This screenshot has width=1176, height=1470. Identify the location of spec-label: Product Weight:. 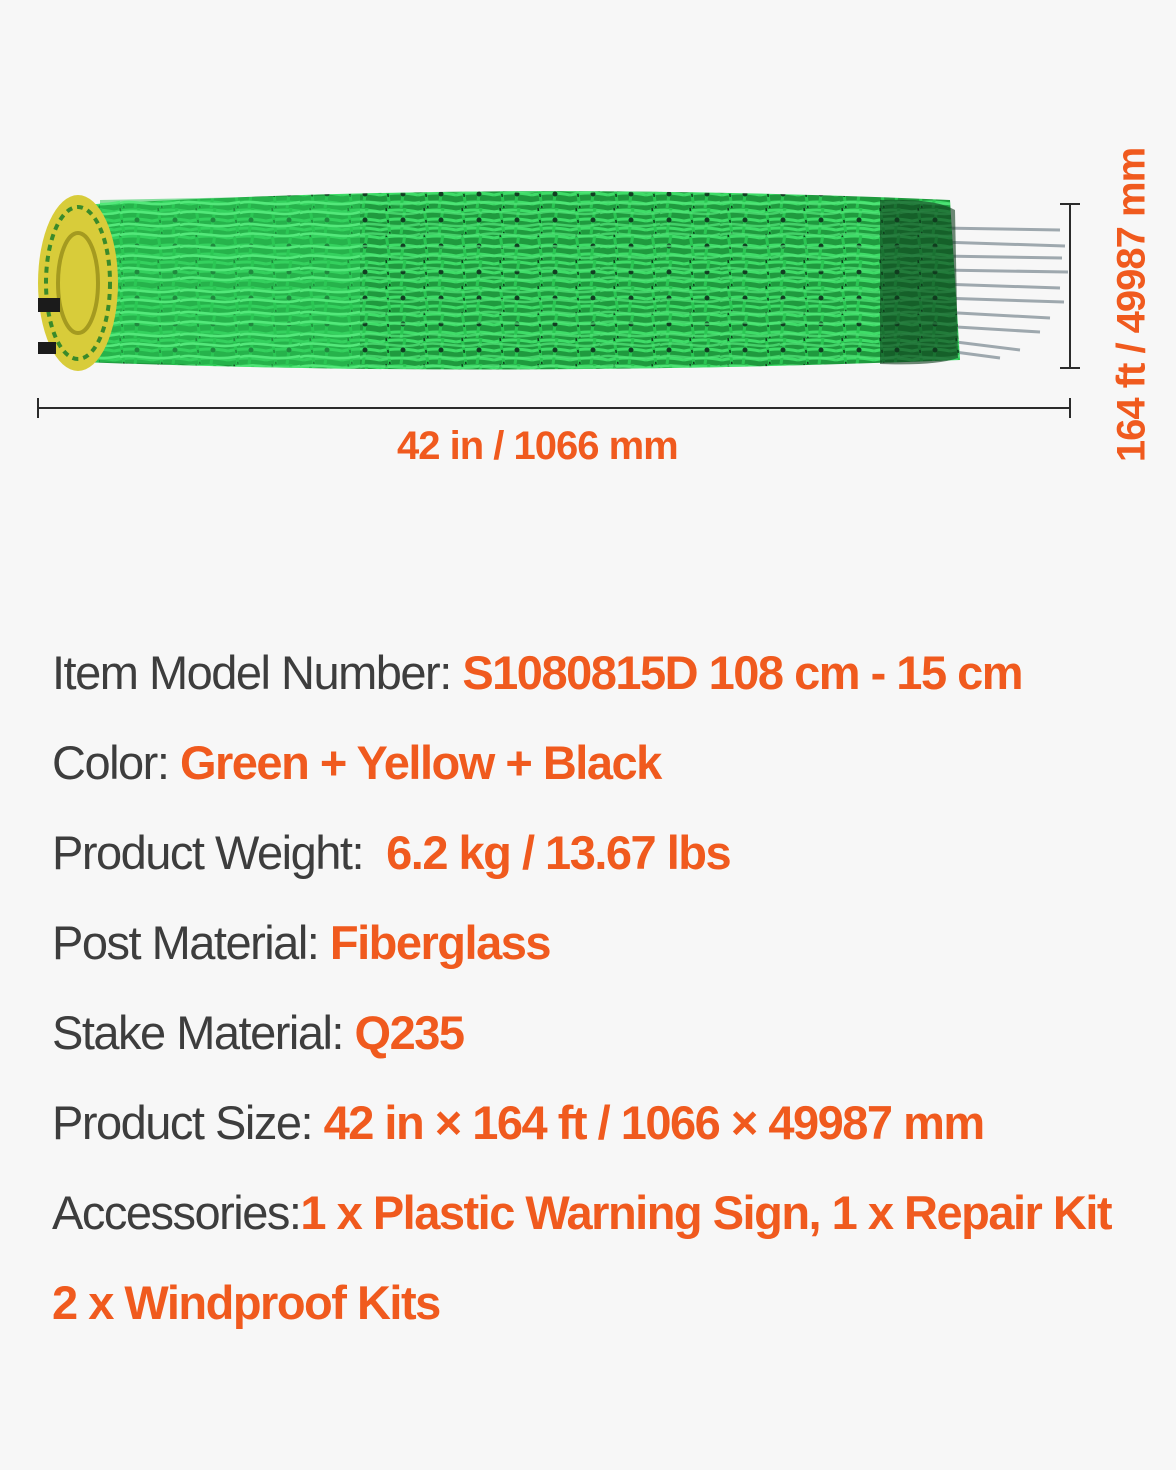
(219, 852).